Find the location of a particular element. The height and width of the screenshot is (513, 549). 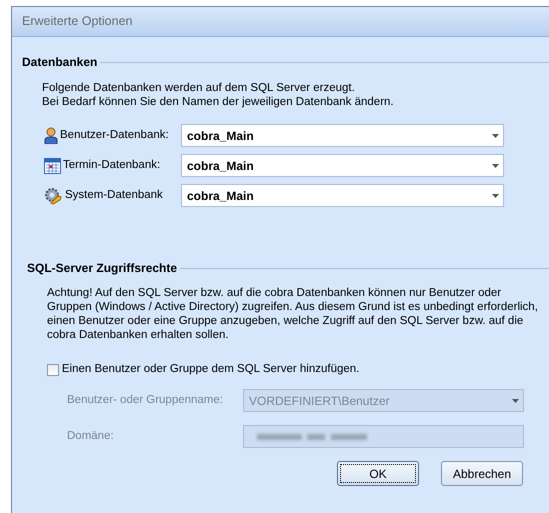

section-heading: Datenbanken is located at coordinates (60, 62).